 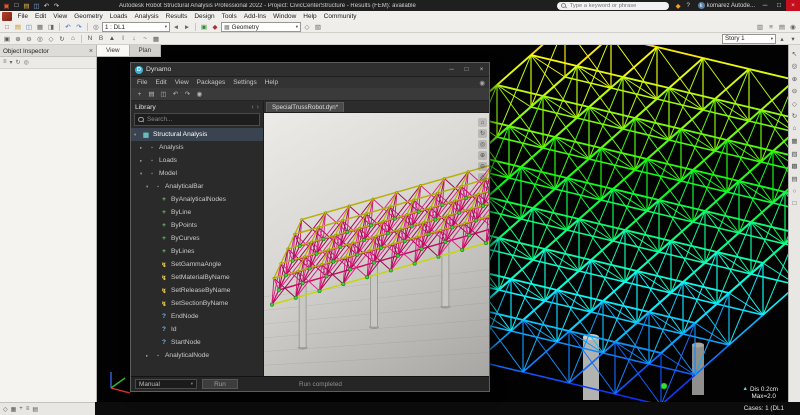 I want to click on library-node-analyticalbar: ▾ ▪ AnalyticalBar, so click(x=197, y=186).